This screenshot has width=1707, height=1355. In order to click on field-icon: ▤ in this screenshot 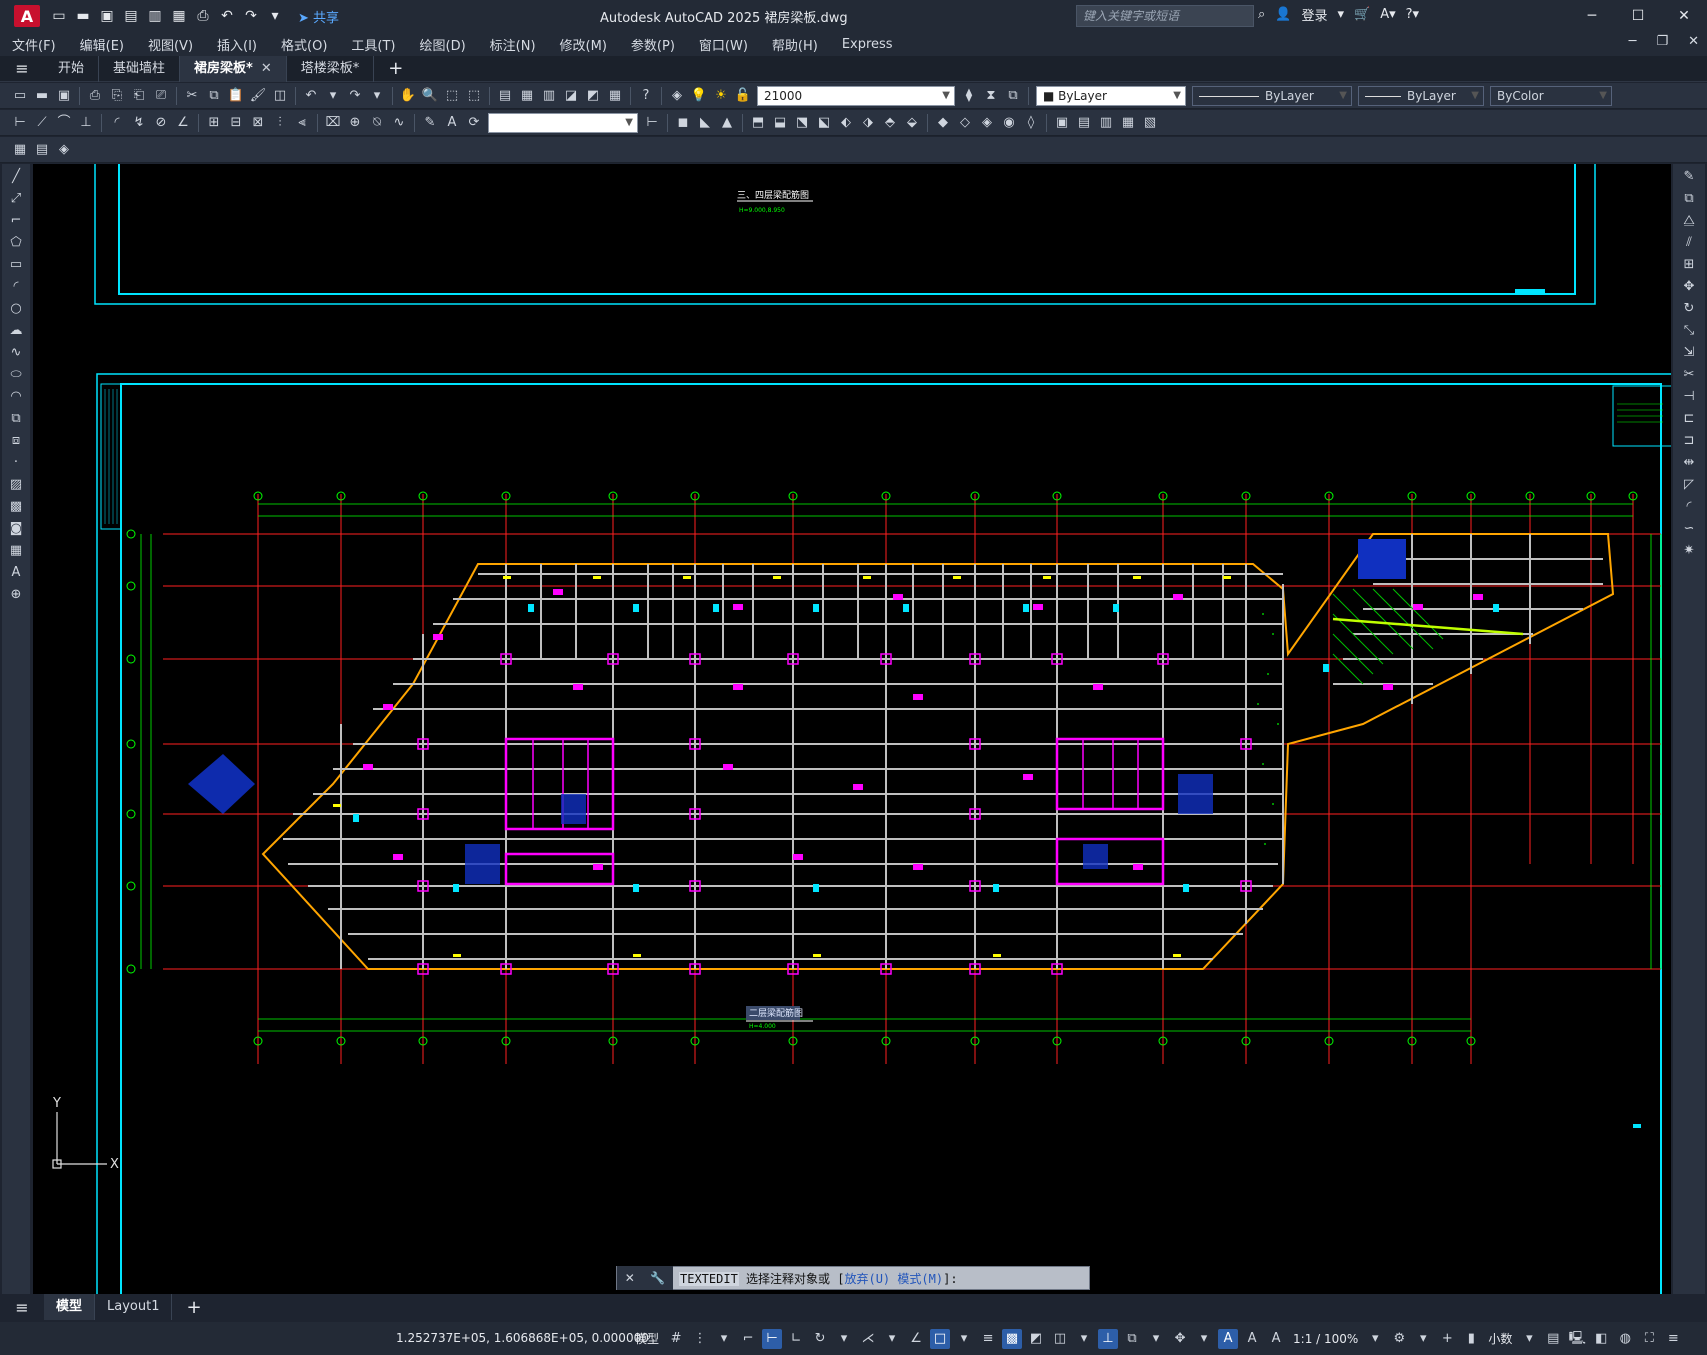, I will do `click(42, 150)`.